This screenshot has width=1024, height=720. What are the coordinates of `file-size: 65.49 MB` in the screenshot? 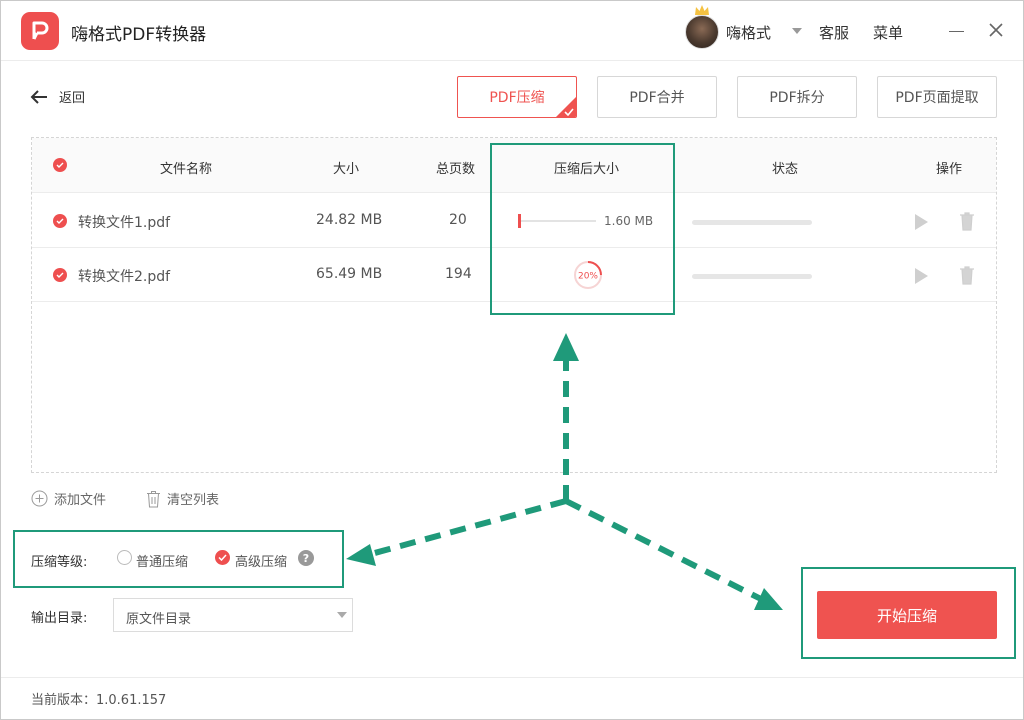 It's located at (349, 274).